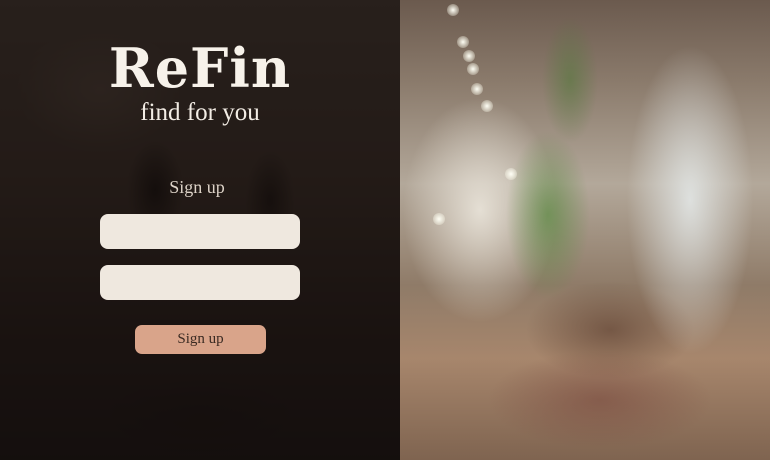  I want to click on brand-logo: ReFin, so click(200, 68).